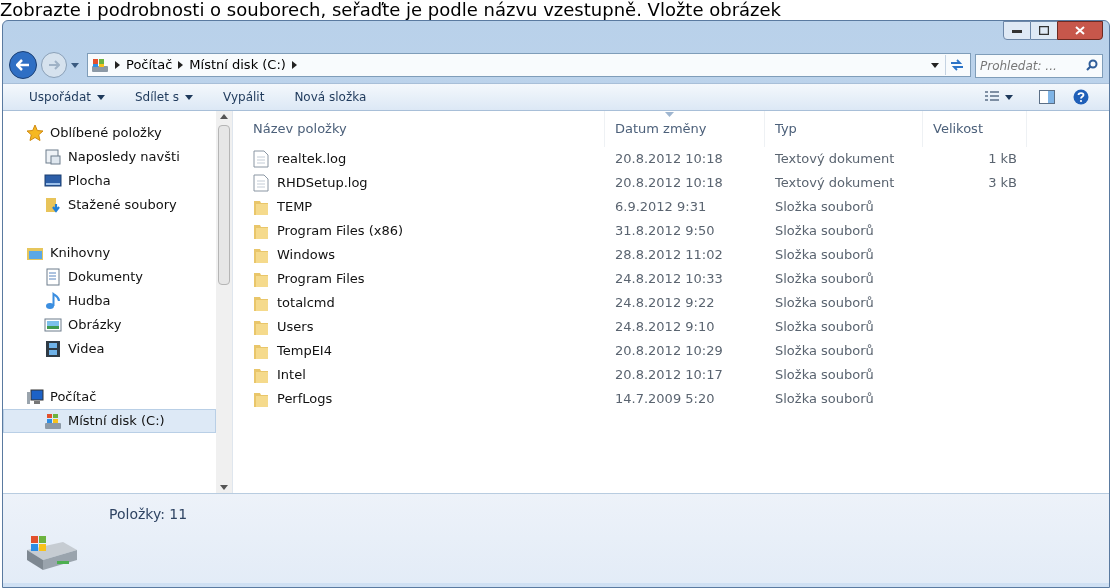 The image size is (1115, 588). Describe the element at coordinates (75, 65) in the screenshot. I see `history-caret-icon` at that location.